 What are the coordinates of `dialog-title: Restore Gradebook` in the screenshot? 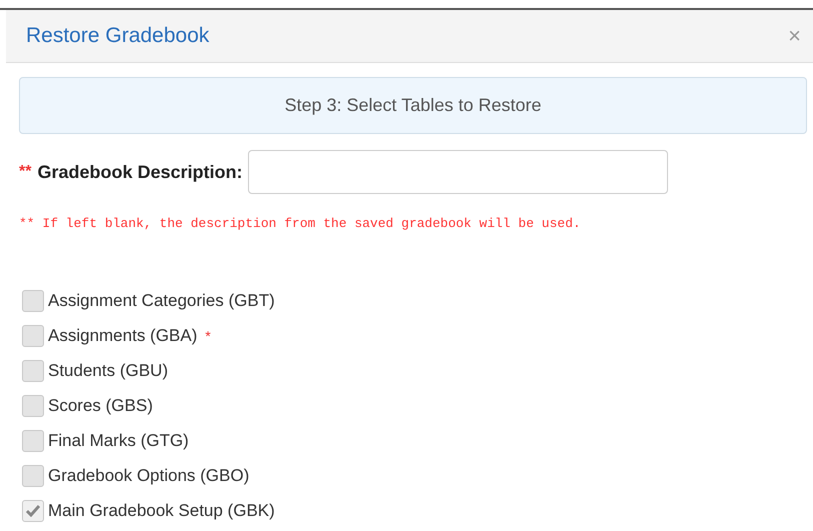 It's located at (118, 36).